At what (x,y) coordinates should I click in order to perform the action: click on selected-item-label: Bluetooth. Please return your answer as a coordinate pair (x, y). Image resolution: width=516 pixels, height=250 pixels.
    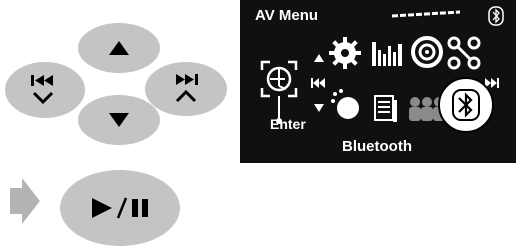
    Looking at the image, I should click on (377, 146).